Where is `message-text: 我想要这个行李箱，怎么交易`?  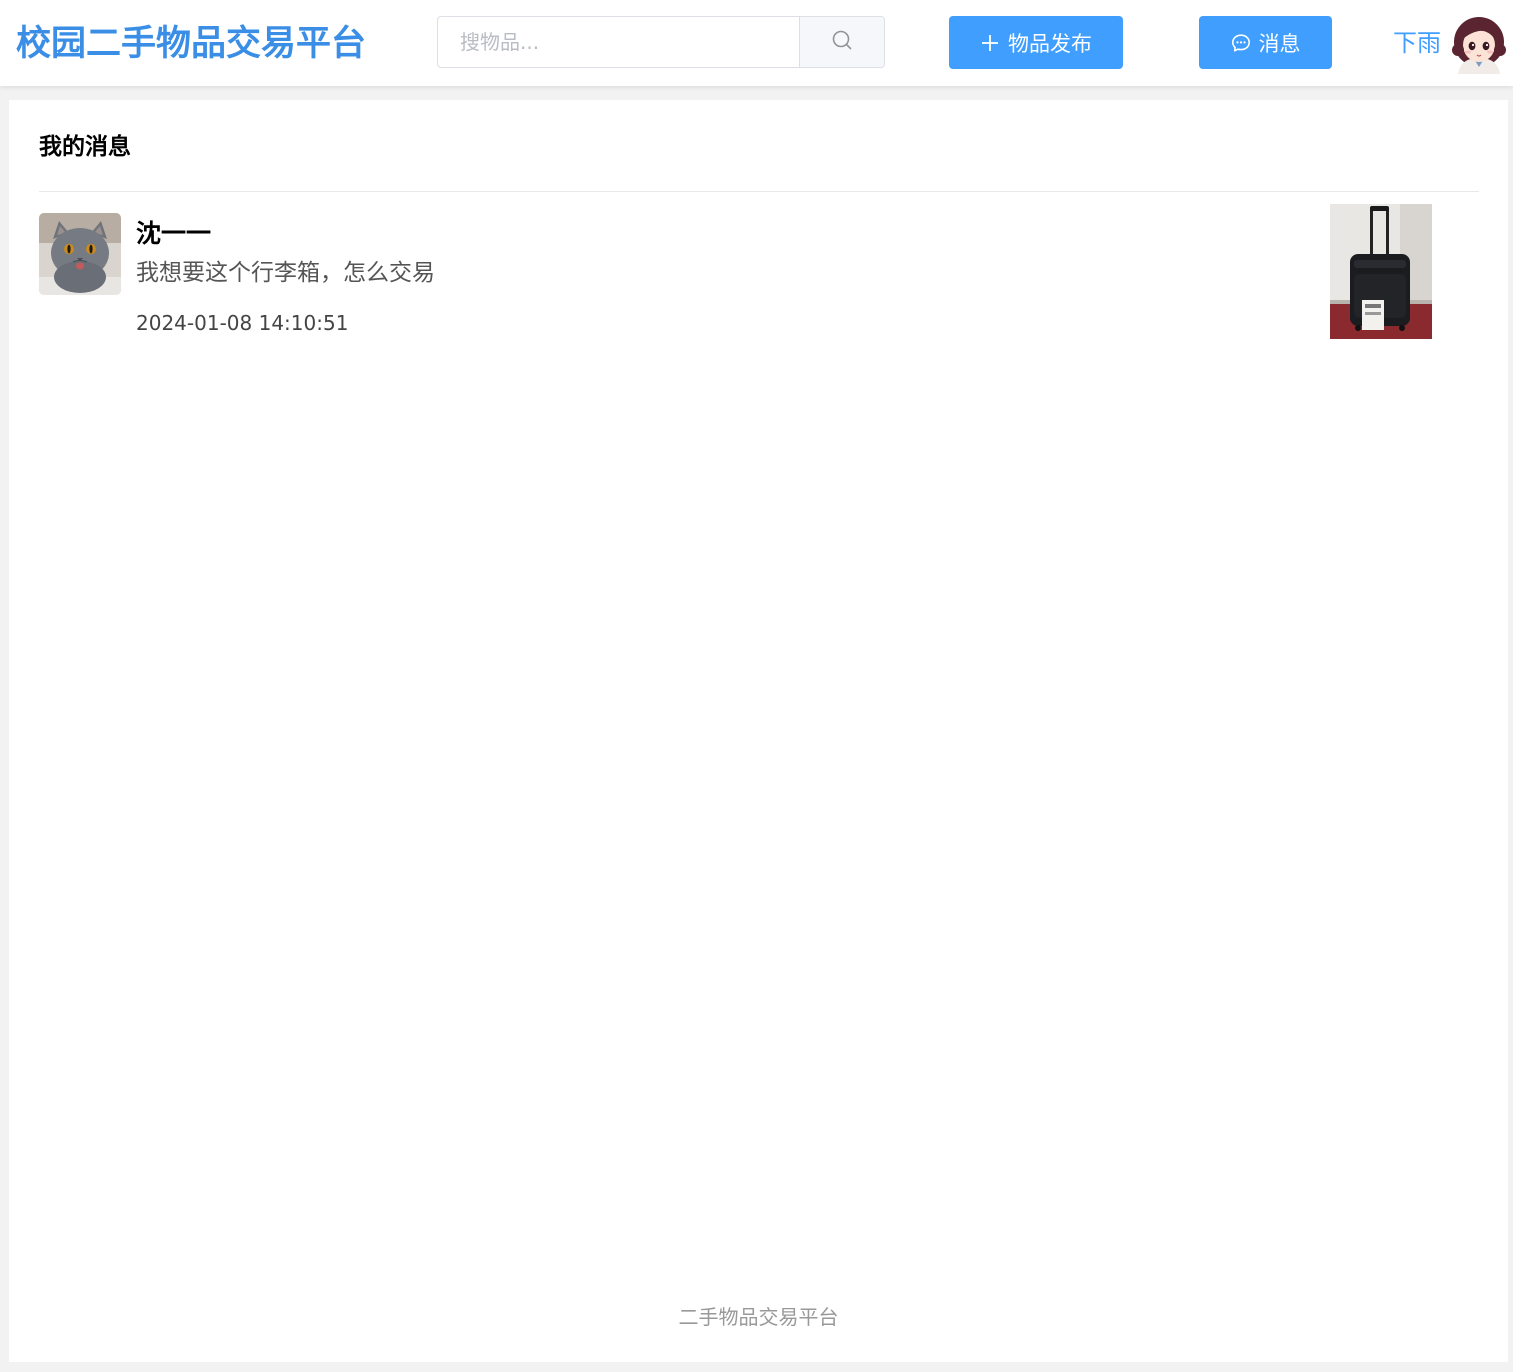 message-text: 我想要这个行李箱，怎么交易 is located at coordinates (285, 273).